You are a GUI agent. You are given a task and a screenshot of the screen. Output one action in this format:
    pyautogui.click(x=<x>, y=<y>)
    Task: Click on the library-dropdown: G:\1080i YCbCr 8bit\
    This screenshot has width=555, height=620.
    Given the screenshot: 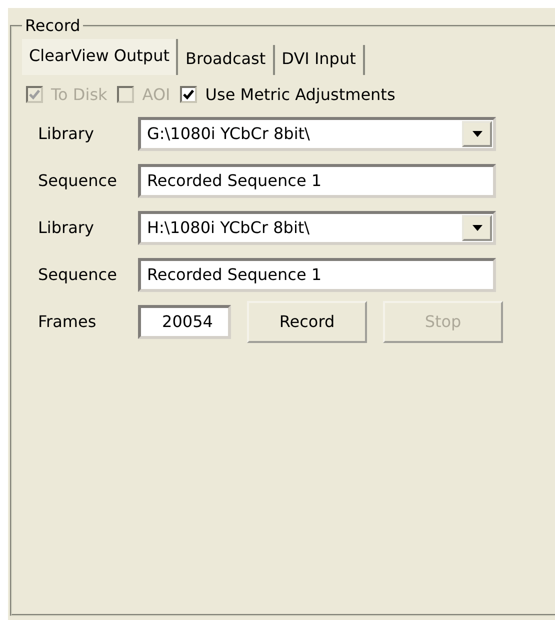 What is the action you would take?
    pyautogui.click(x=317, y=133)
    